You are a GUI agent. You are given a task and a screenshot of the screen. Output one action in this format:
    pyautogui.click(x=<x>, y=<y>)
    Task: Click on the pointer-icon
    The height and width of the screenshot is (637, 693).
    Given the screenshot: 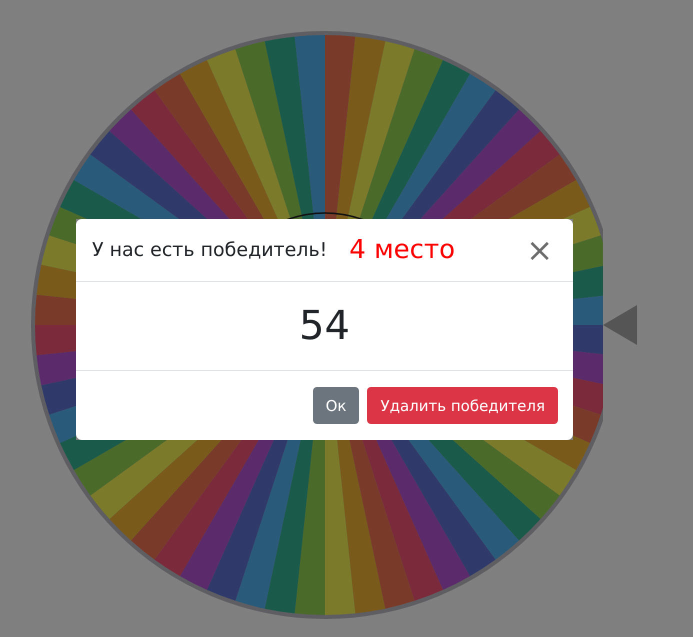 What is the action you would take?
    pyautogui.click(x=620, y=325)
    